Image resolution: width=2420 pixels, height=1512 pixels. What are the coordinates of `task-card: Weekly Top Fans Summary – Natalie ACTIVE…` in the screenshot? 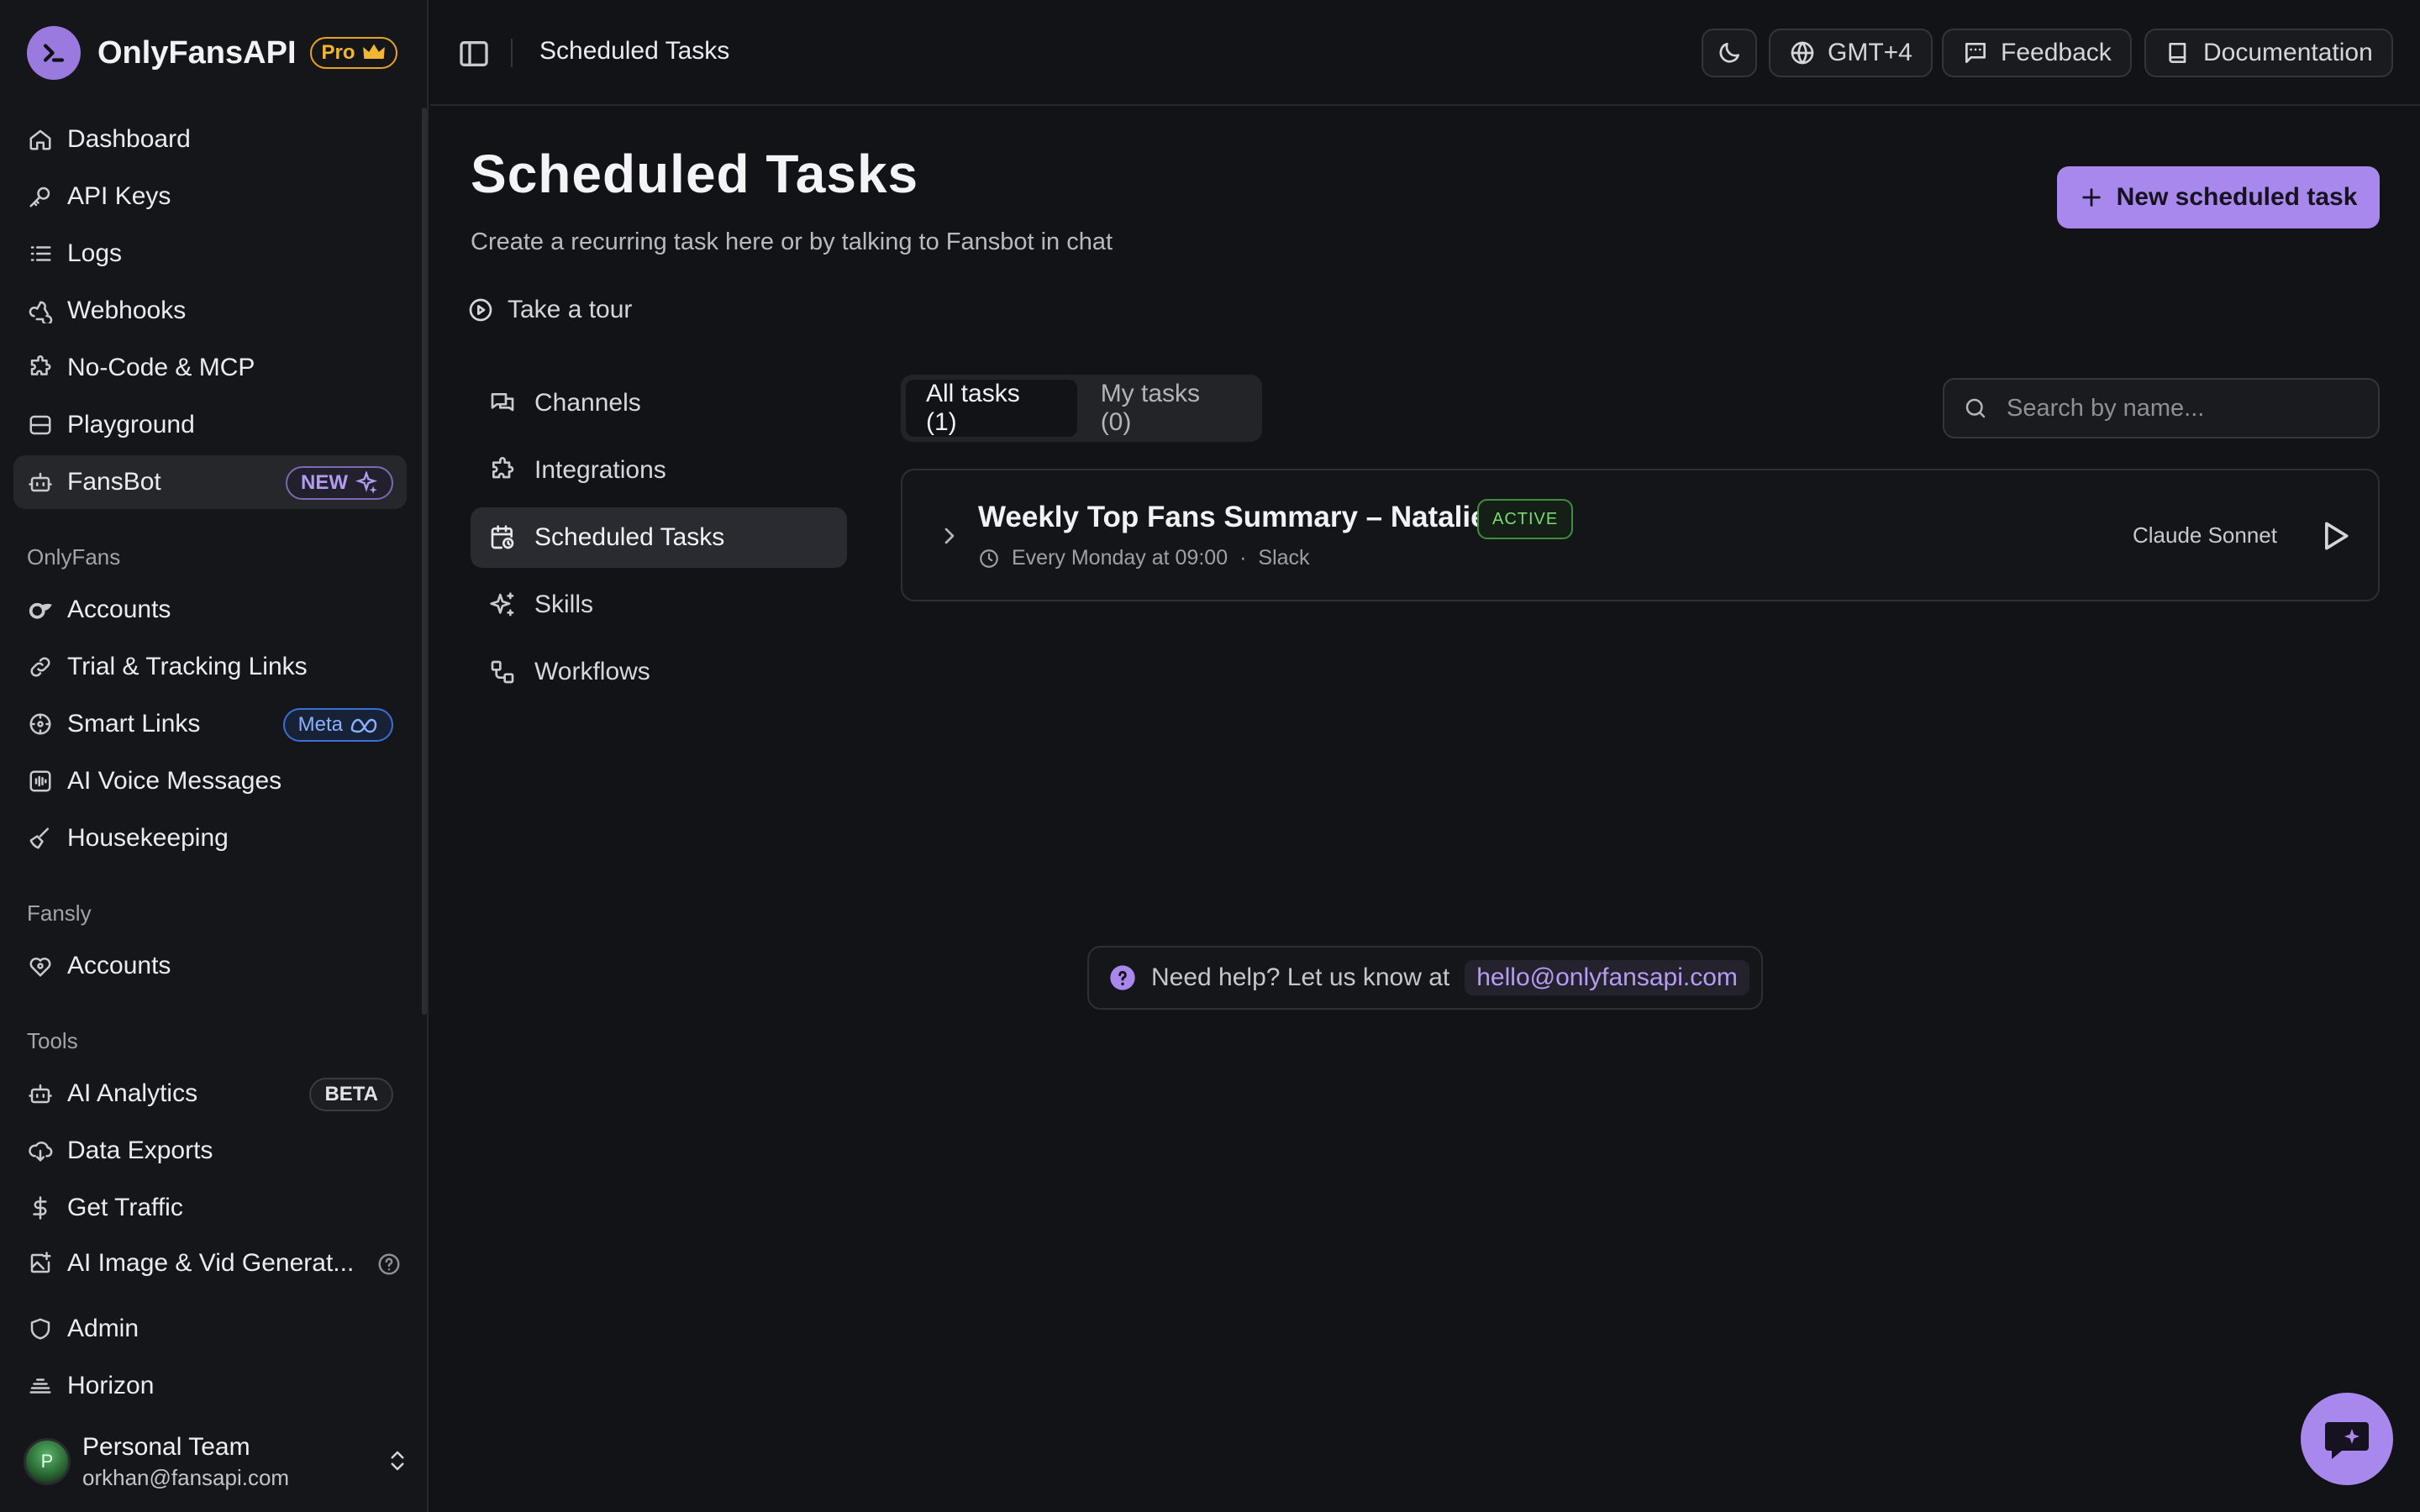 It's located at (1640, 535).